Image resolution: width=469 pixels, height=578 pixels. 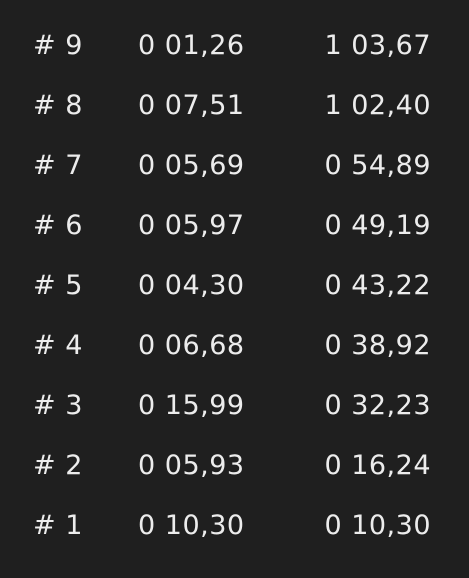 I want to click on lap-time: 0 05,69, so click(x=191, y=165).